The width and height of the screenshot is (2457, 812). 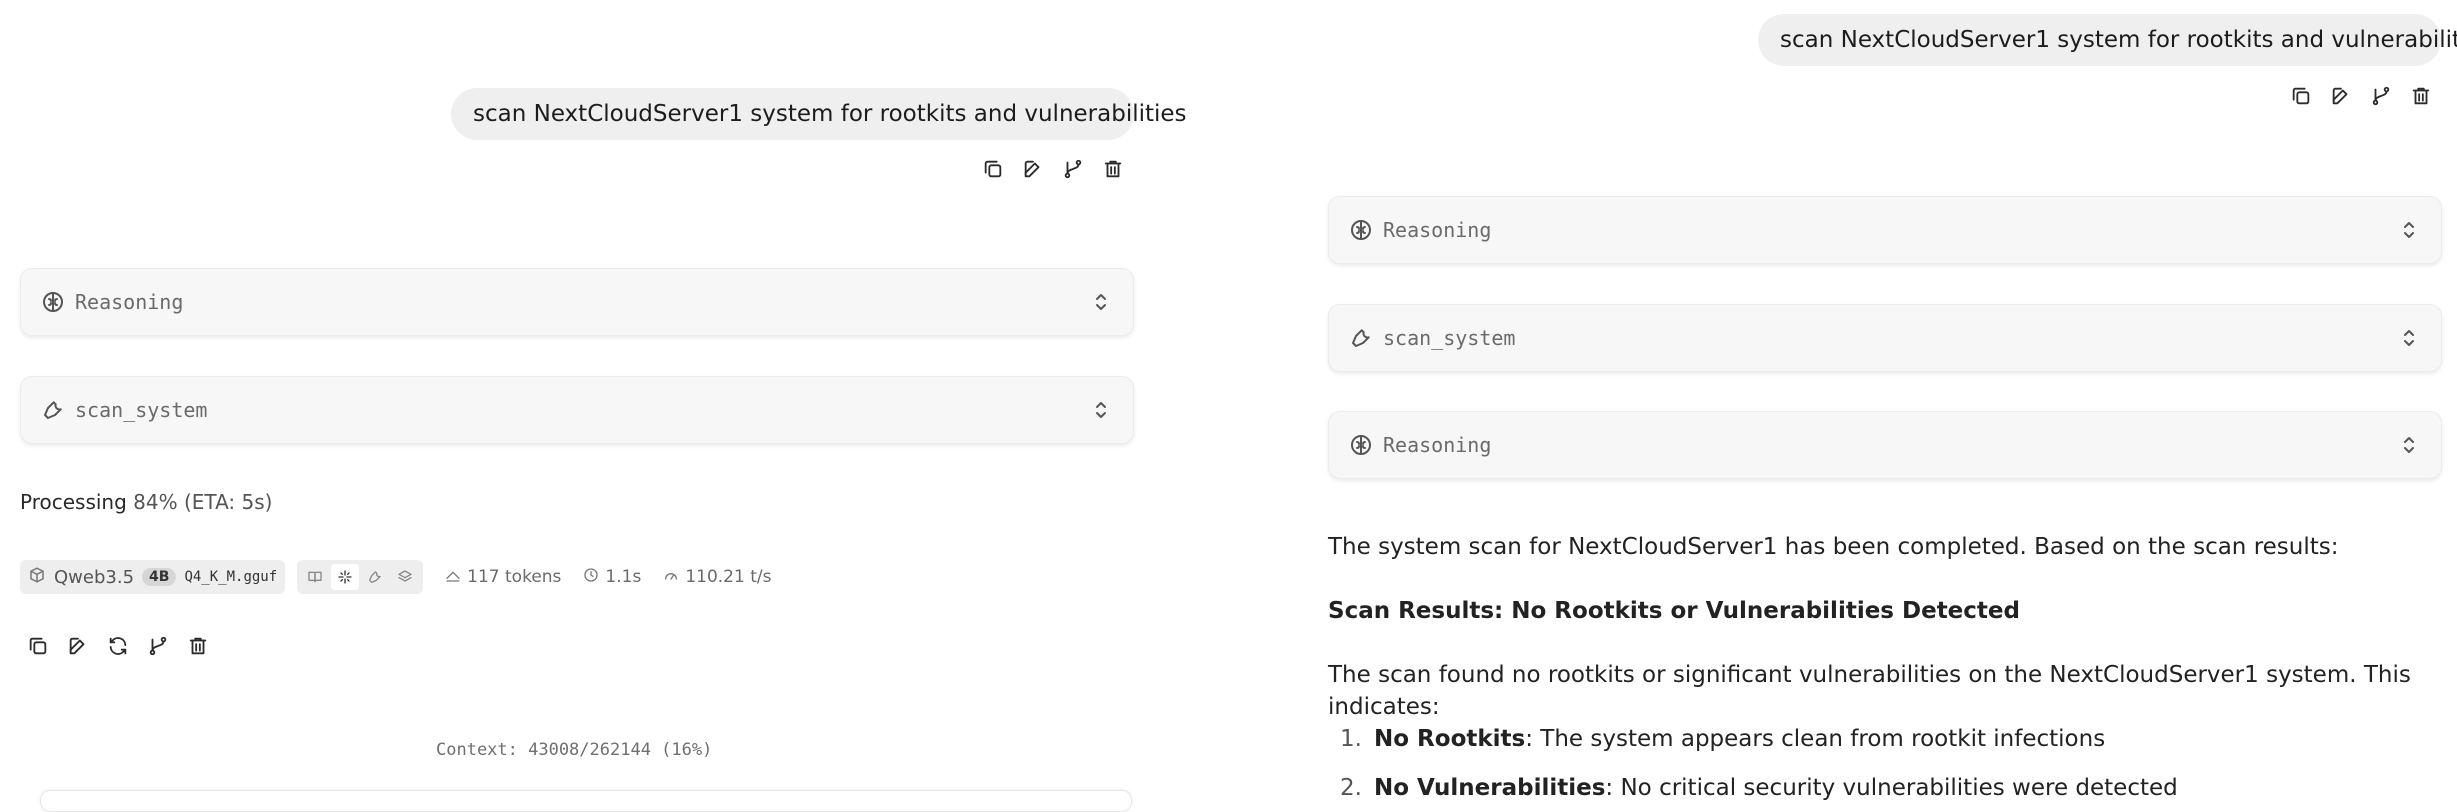 What do you see at coordinates (623, 577) in the screenshot?
I see `generation-time-label: 1.1s` at bounding box center [623, 577].